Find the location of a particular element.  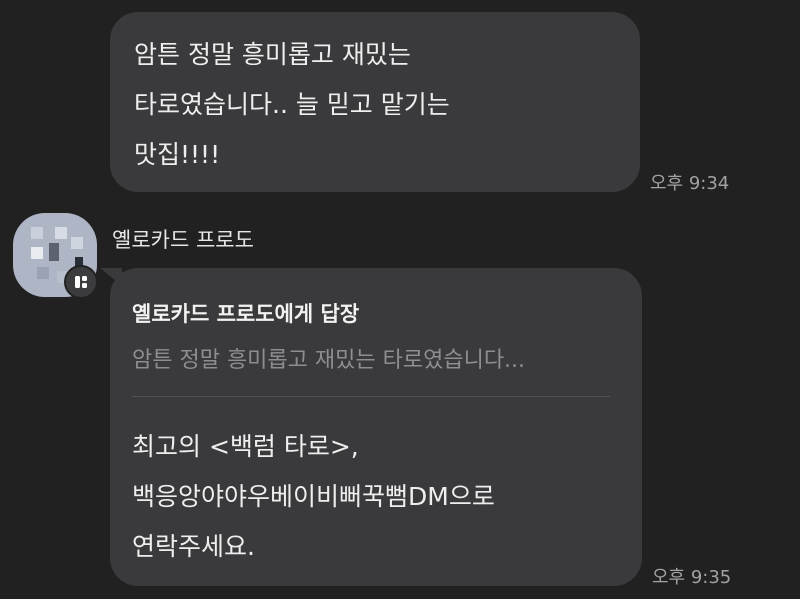

profile-badge-icon is located at coordinates (81, 282).